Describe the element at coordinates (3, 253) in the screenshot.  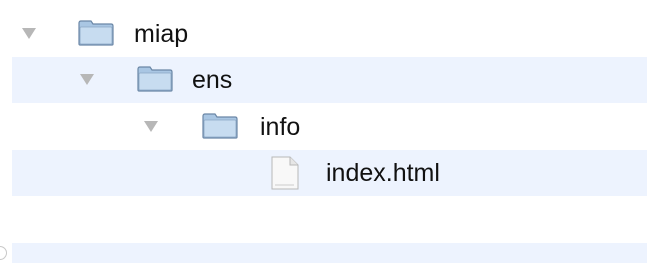
I see `scroll-edge-icon` at that location.